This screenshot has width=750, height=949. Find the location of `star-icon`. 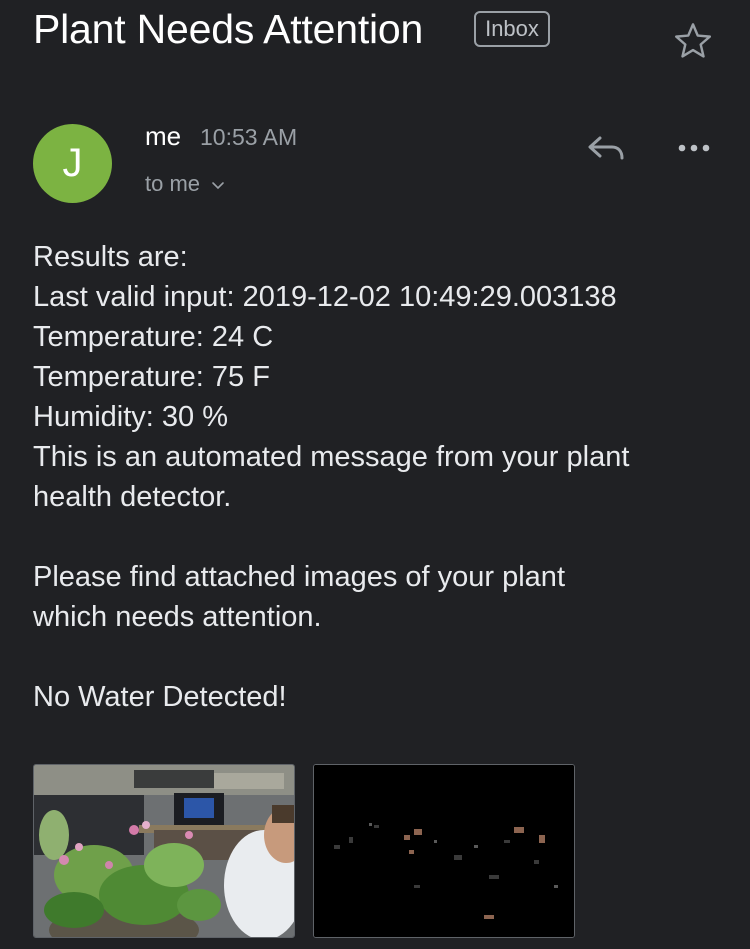

star-icon is located at coordinates (693, 41).